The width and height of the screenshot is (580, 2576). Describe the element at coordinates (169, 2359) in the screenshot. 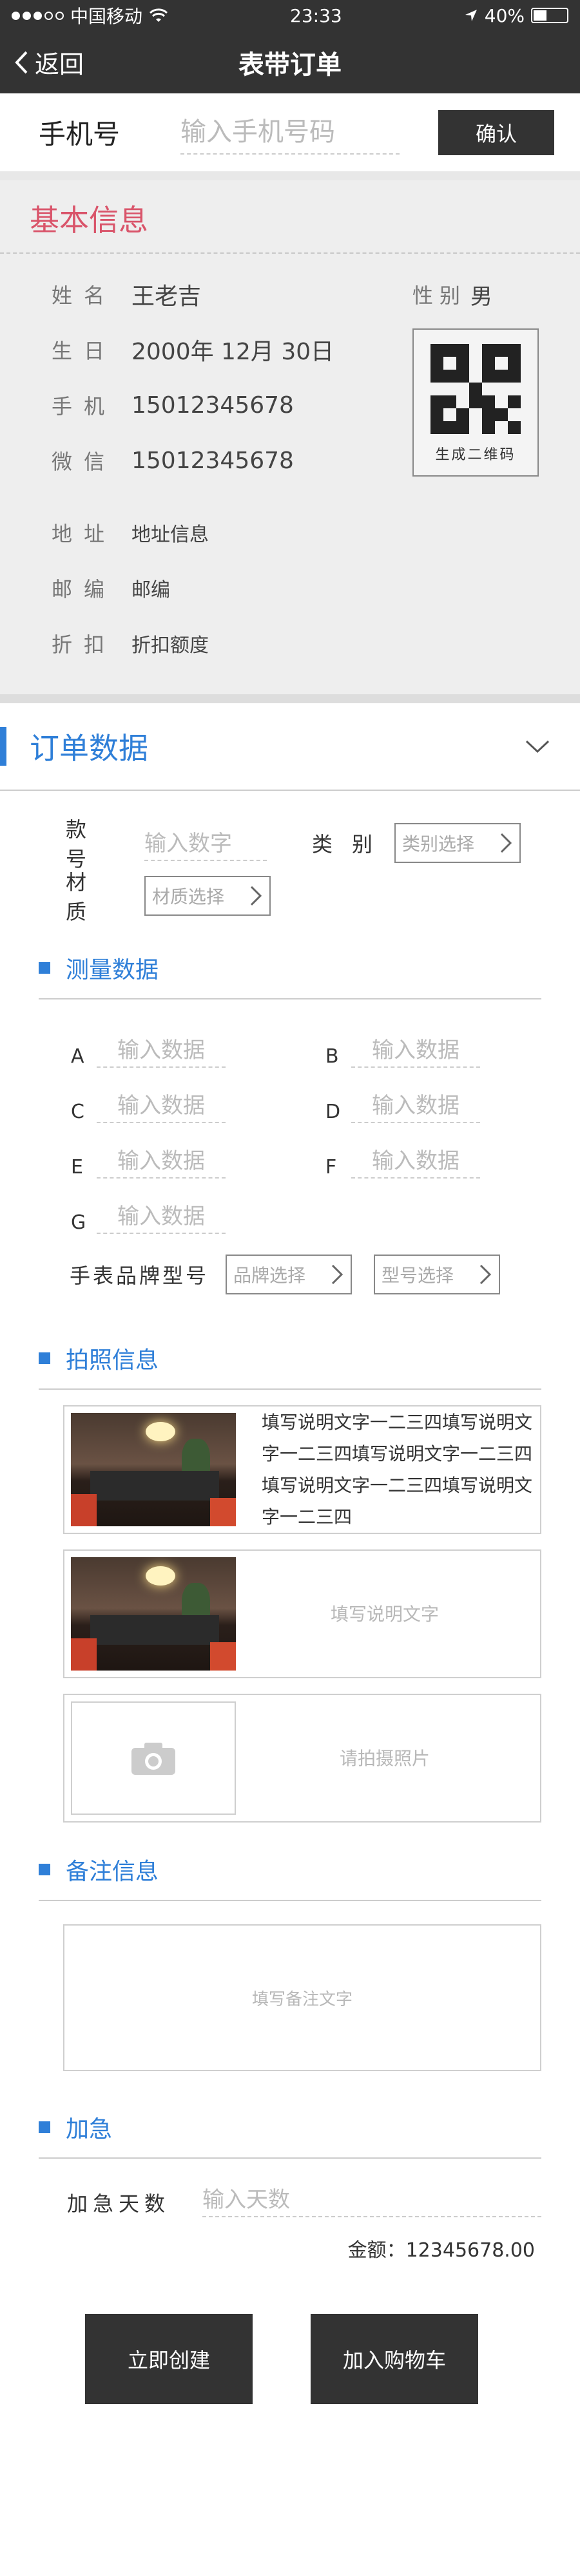

I see `create-now-button: 立即创建` at that location.